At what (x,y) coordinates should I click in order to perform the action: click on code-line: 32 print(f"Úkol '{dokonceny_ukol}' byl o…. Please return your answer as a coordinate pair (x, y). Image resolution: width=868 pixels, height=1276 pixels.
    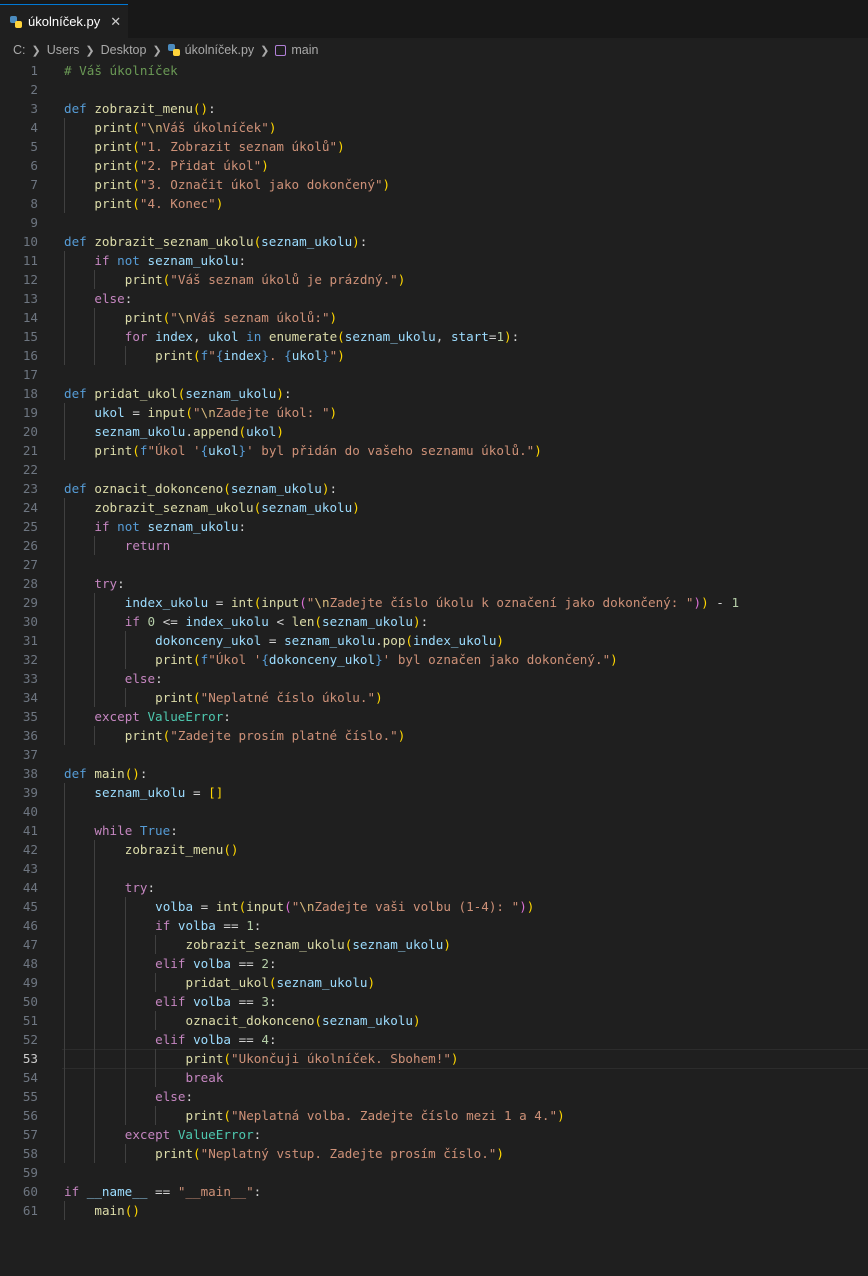
    Looking at the image, I should click on (434, 659).